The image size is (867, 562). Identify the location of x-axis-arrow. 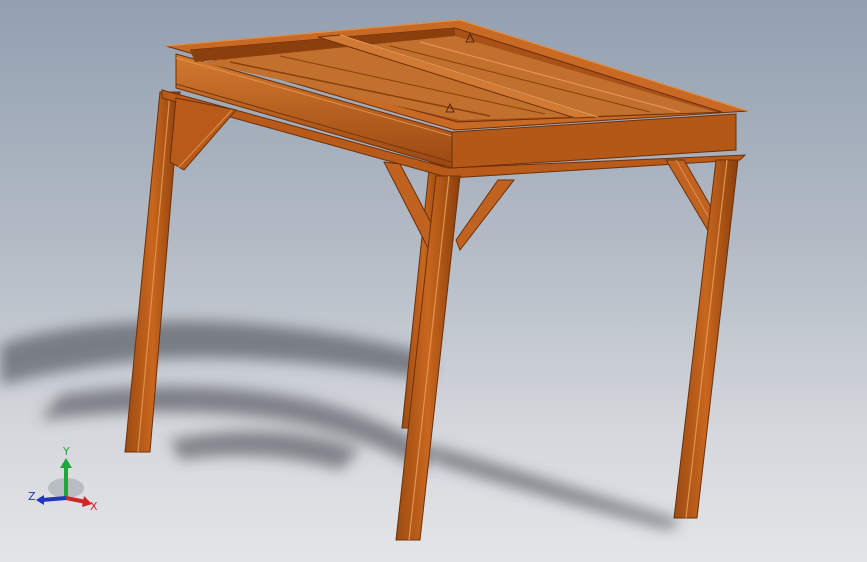
(76, 500).